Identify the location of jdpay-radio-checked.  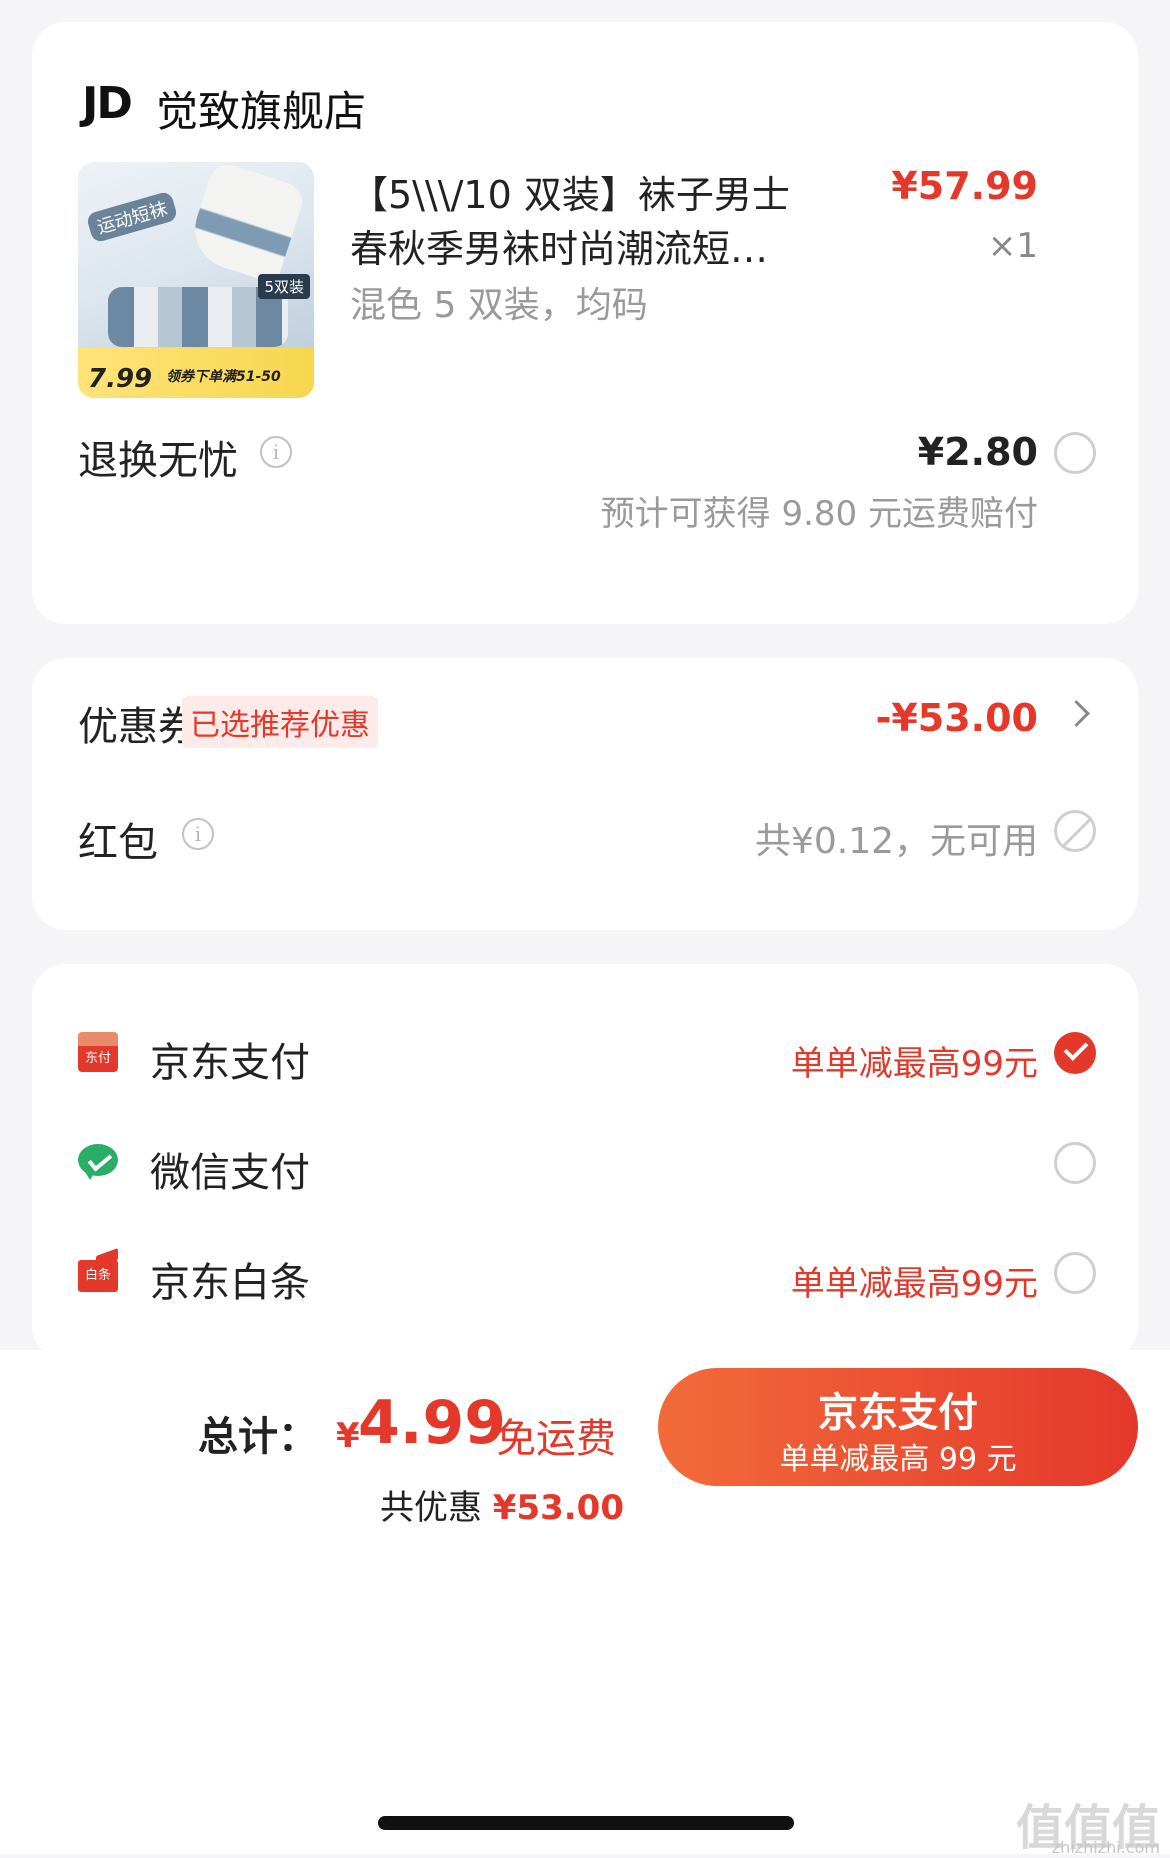
(1075, 1053).